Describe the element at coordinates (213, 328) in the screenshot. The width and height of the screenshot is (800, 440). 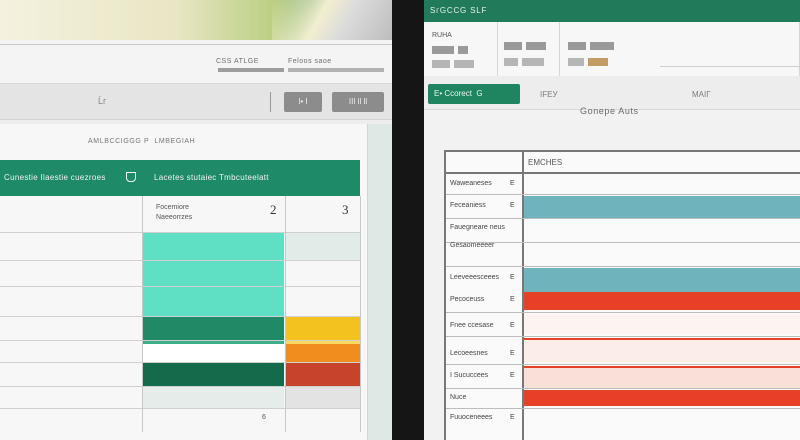
I see `cell-green` at that location.